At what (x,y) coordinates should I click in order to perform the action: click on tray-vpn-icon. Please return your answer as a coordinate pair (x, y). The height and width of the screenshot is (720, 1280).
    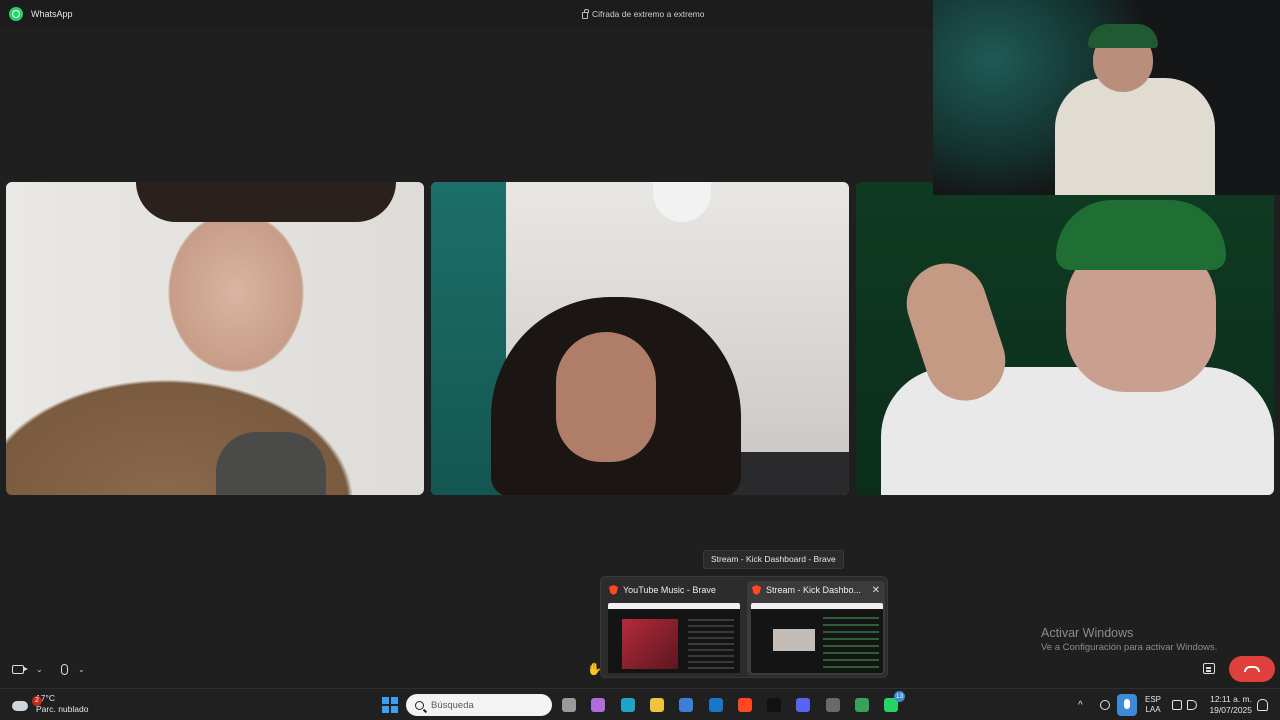
    Looking at the image, I should click on (1105, 704).